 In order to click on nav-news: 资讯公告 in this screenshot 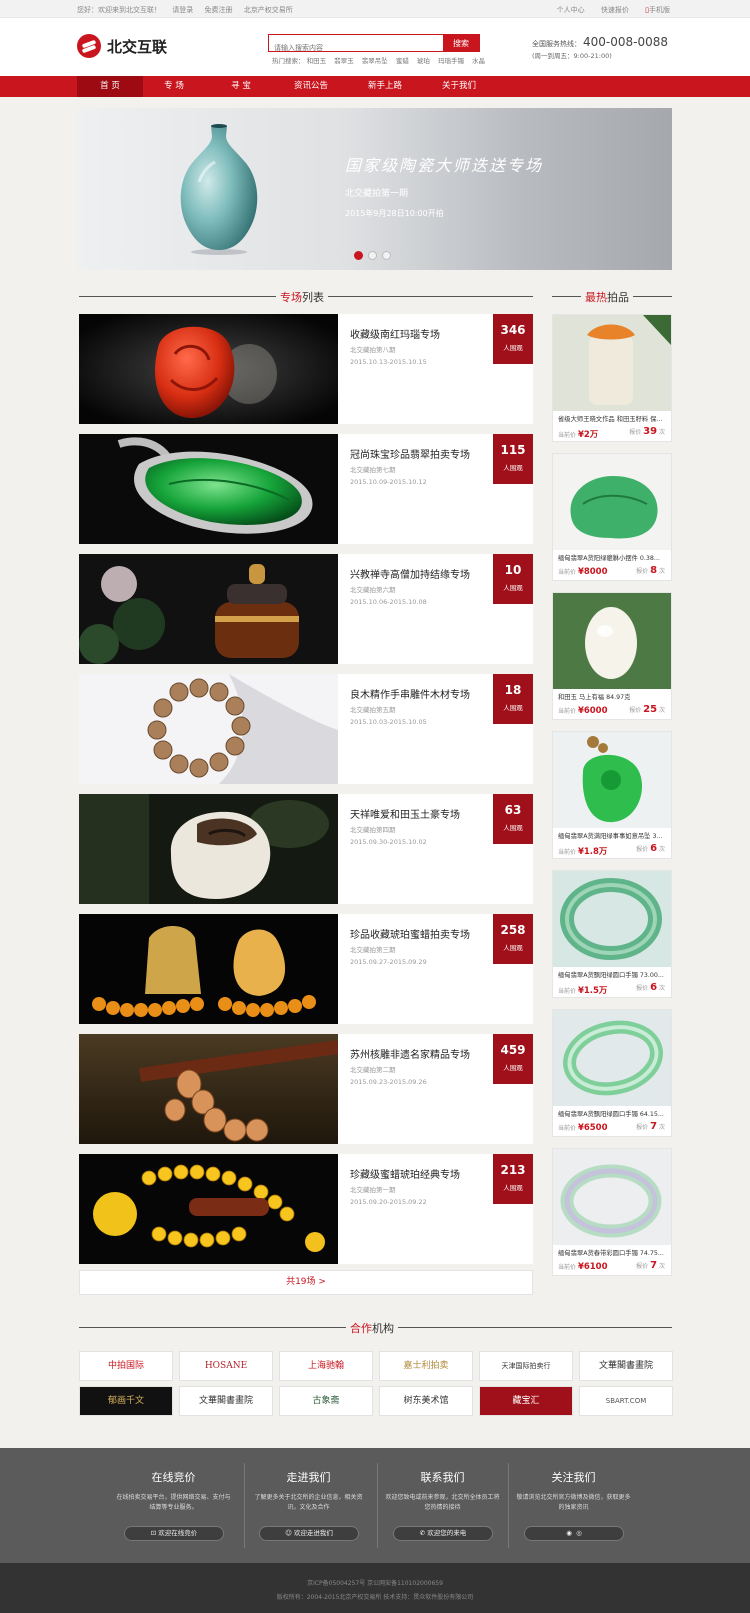, I will do `click(311, 86)`.